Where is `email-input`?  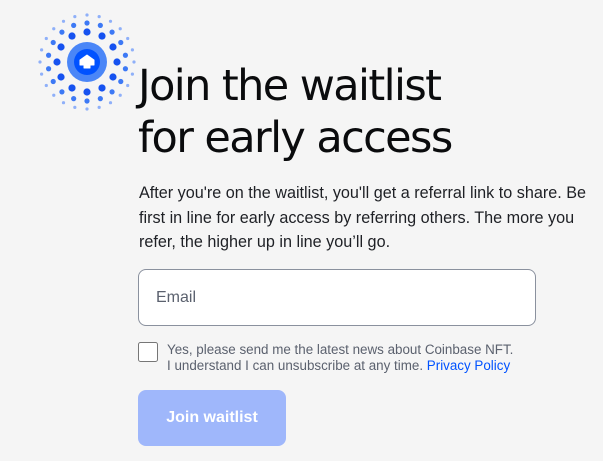 email-input is located at coordinates (337, 297).